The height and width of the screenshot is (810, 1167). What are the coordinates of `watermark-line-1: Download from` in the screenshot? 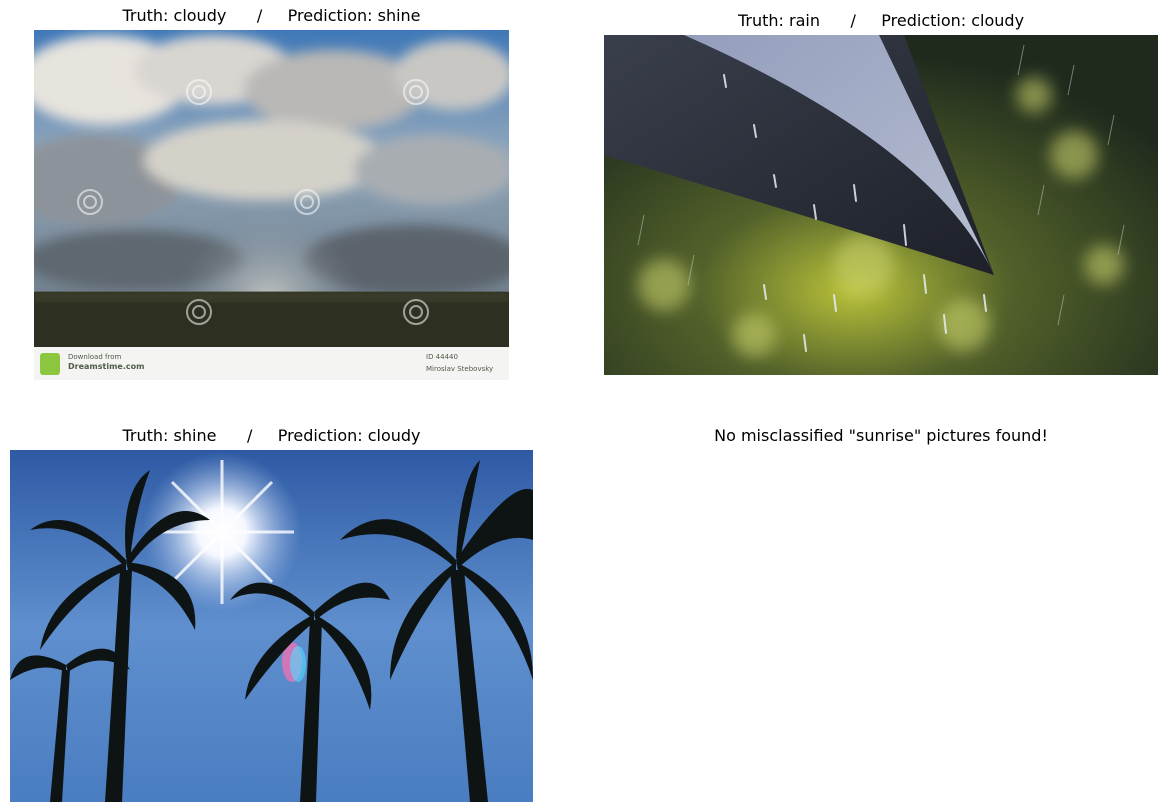 It's located at (95, 357).